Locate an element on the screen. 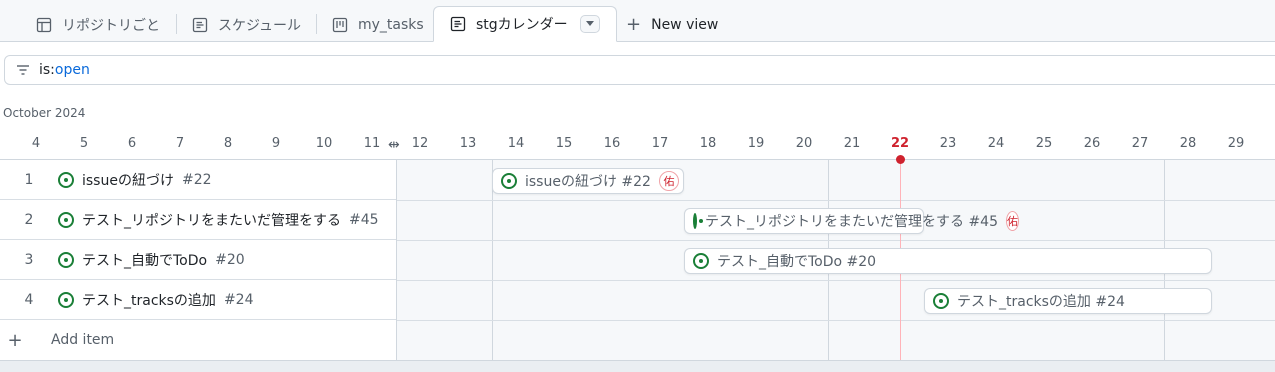 Image resolution: width=1275 pixels, height=372 pixels. day-label: 23 is located at coordinates (948, 143).